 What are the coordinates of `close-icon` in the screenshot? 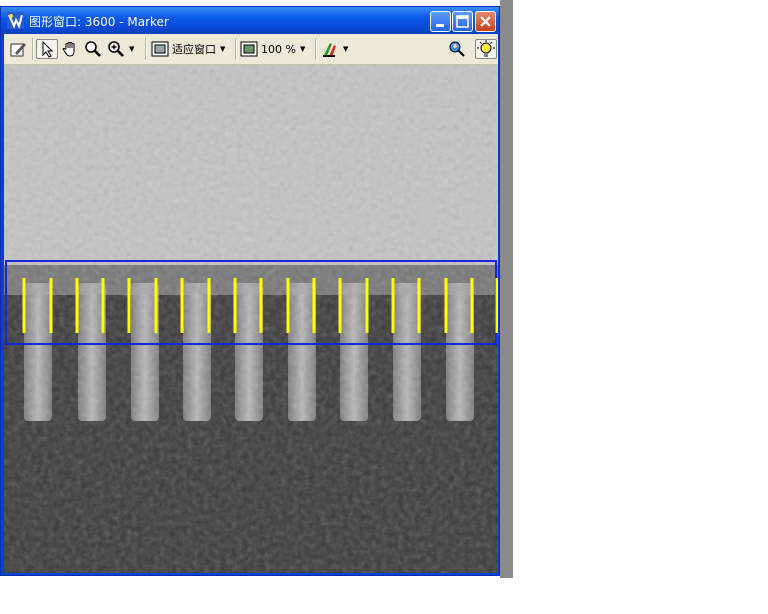 It's located at (485, 21).